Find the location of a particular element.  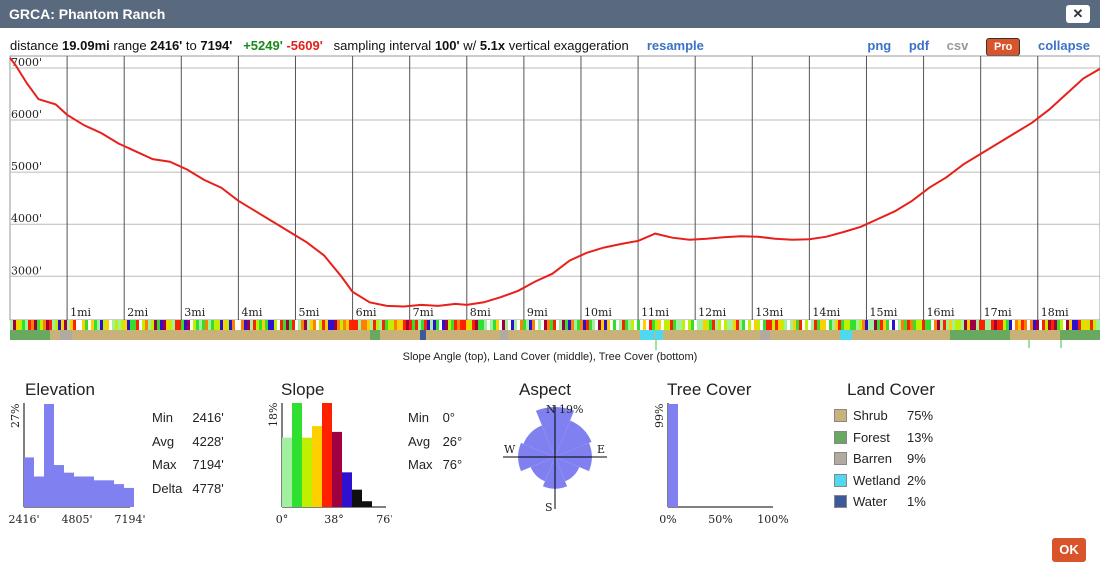

elevation-title: Elevation is located at coordinates (60, 389).